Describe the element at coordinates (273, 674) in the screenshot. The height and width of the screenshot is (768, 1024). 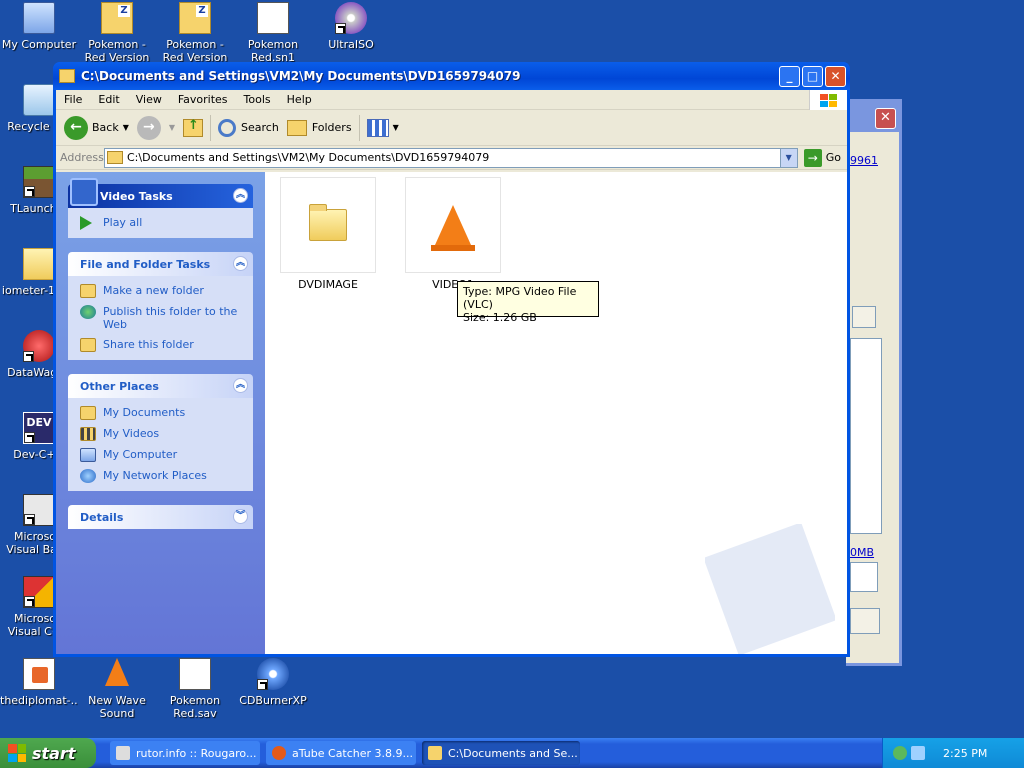
I see `cdburner-icon` at that location.